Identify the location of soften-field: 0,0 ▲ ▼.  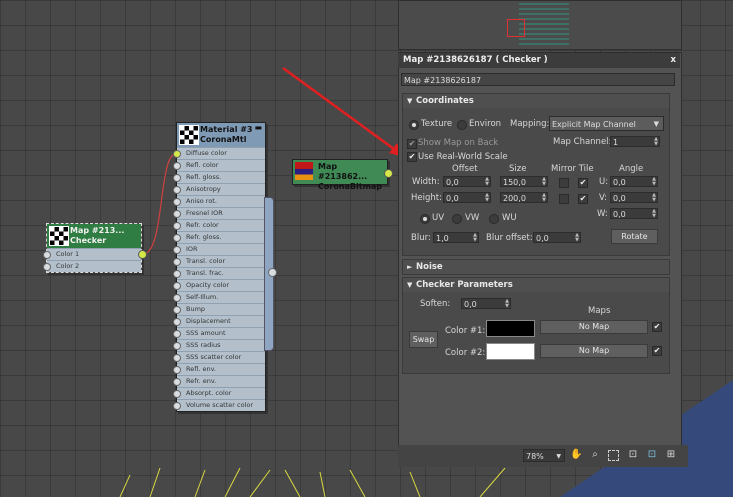
(486, 303).